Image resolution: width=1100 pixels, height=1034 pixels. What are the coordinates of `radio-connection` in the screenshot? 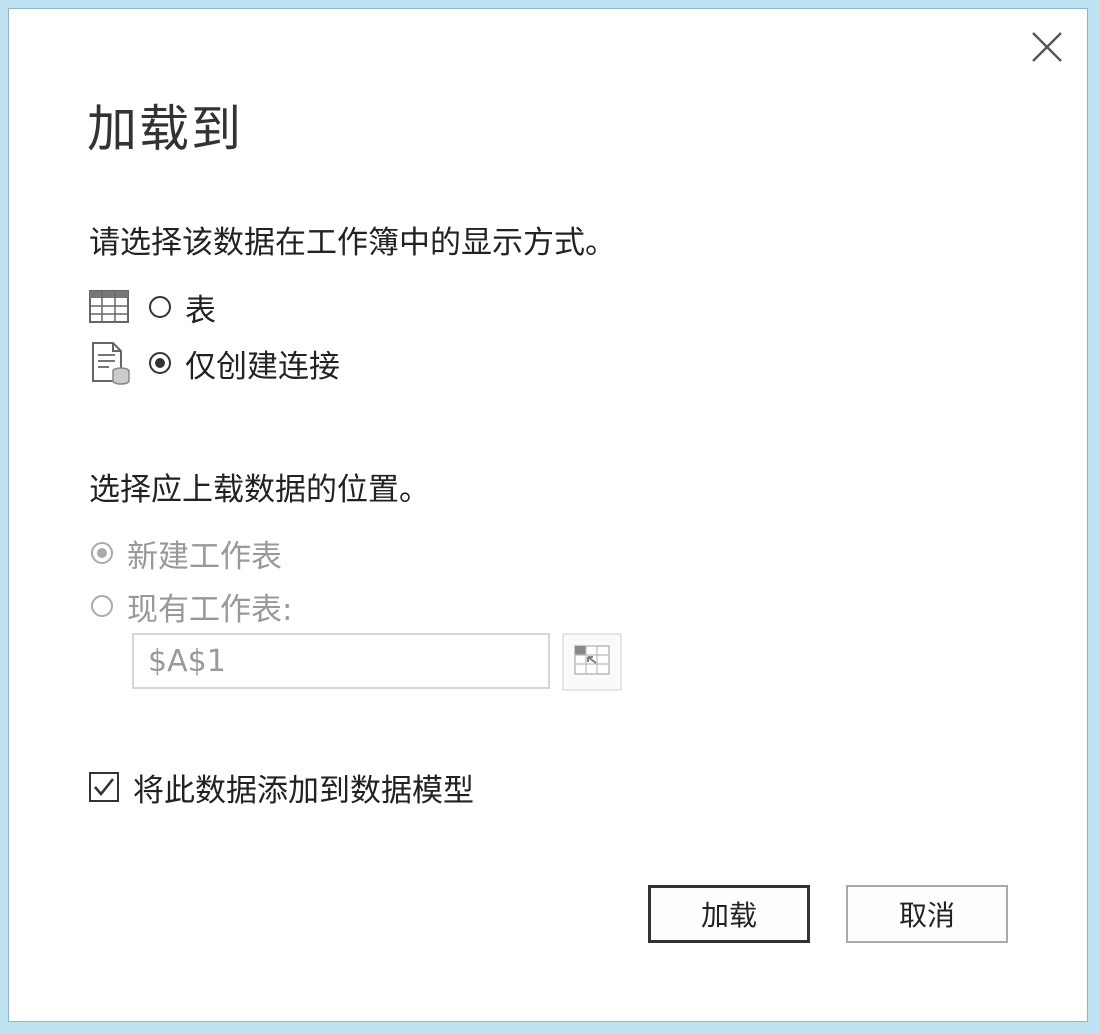 It's located at (160, 363).